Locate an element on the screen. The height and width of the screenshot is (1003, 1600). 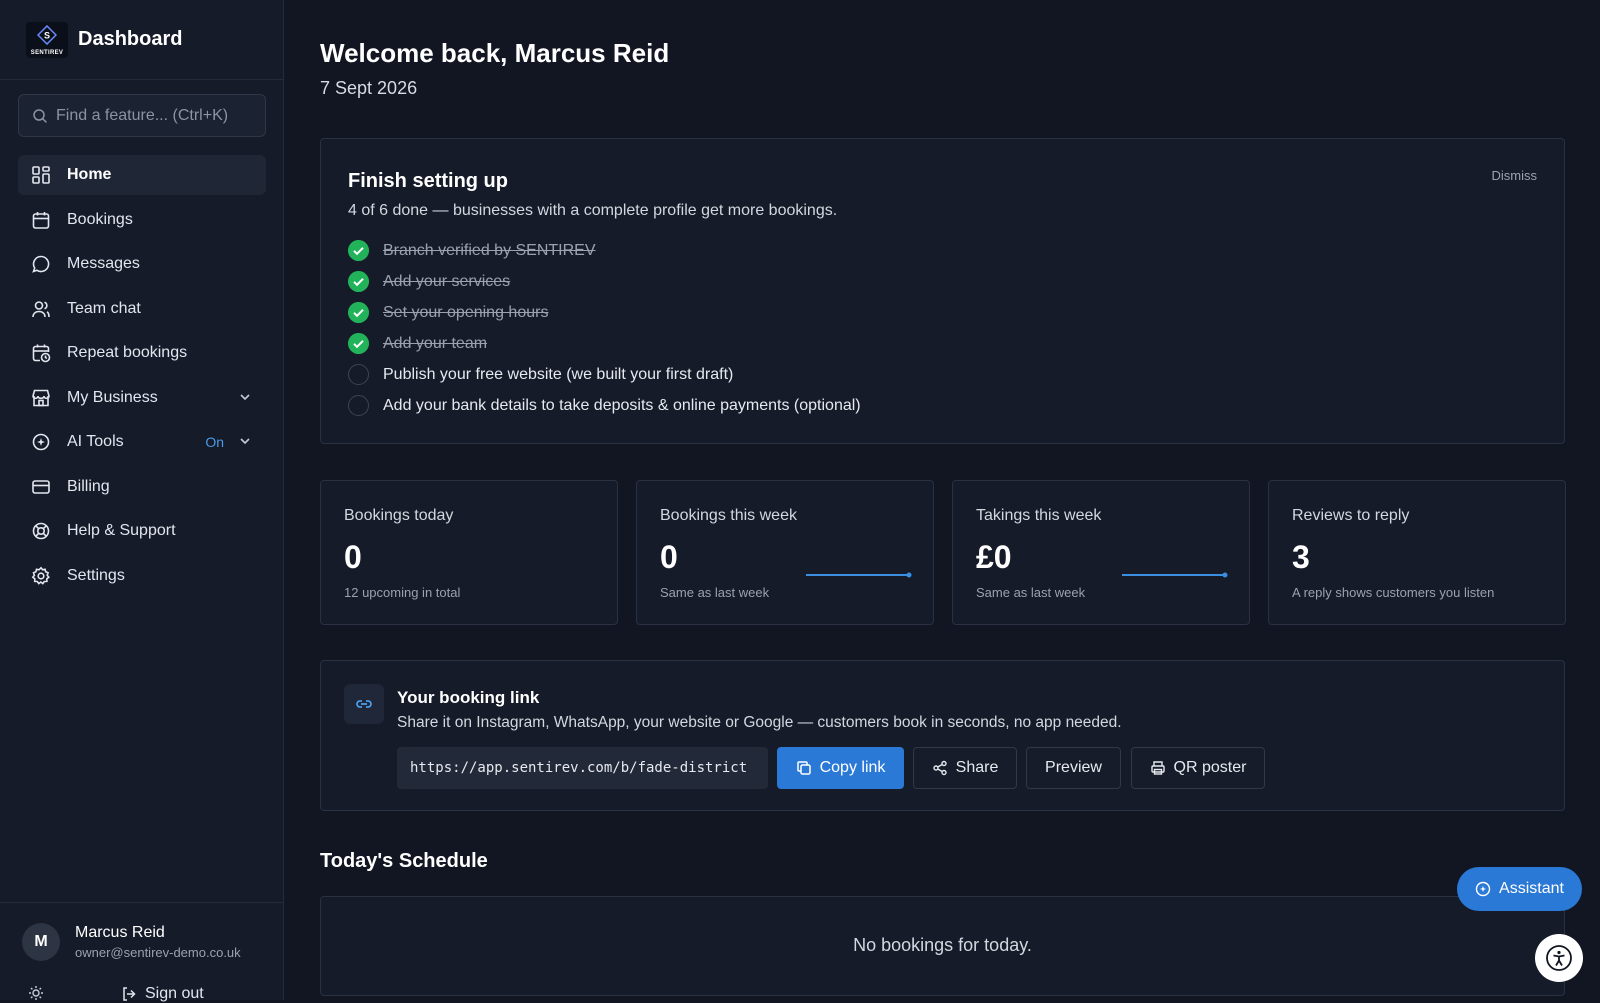
copy-link-label: Copy link is located at coordinates (852, 767).